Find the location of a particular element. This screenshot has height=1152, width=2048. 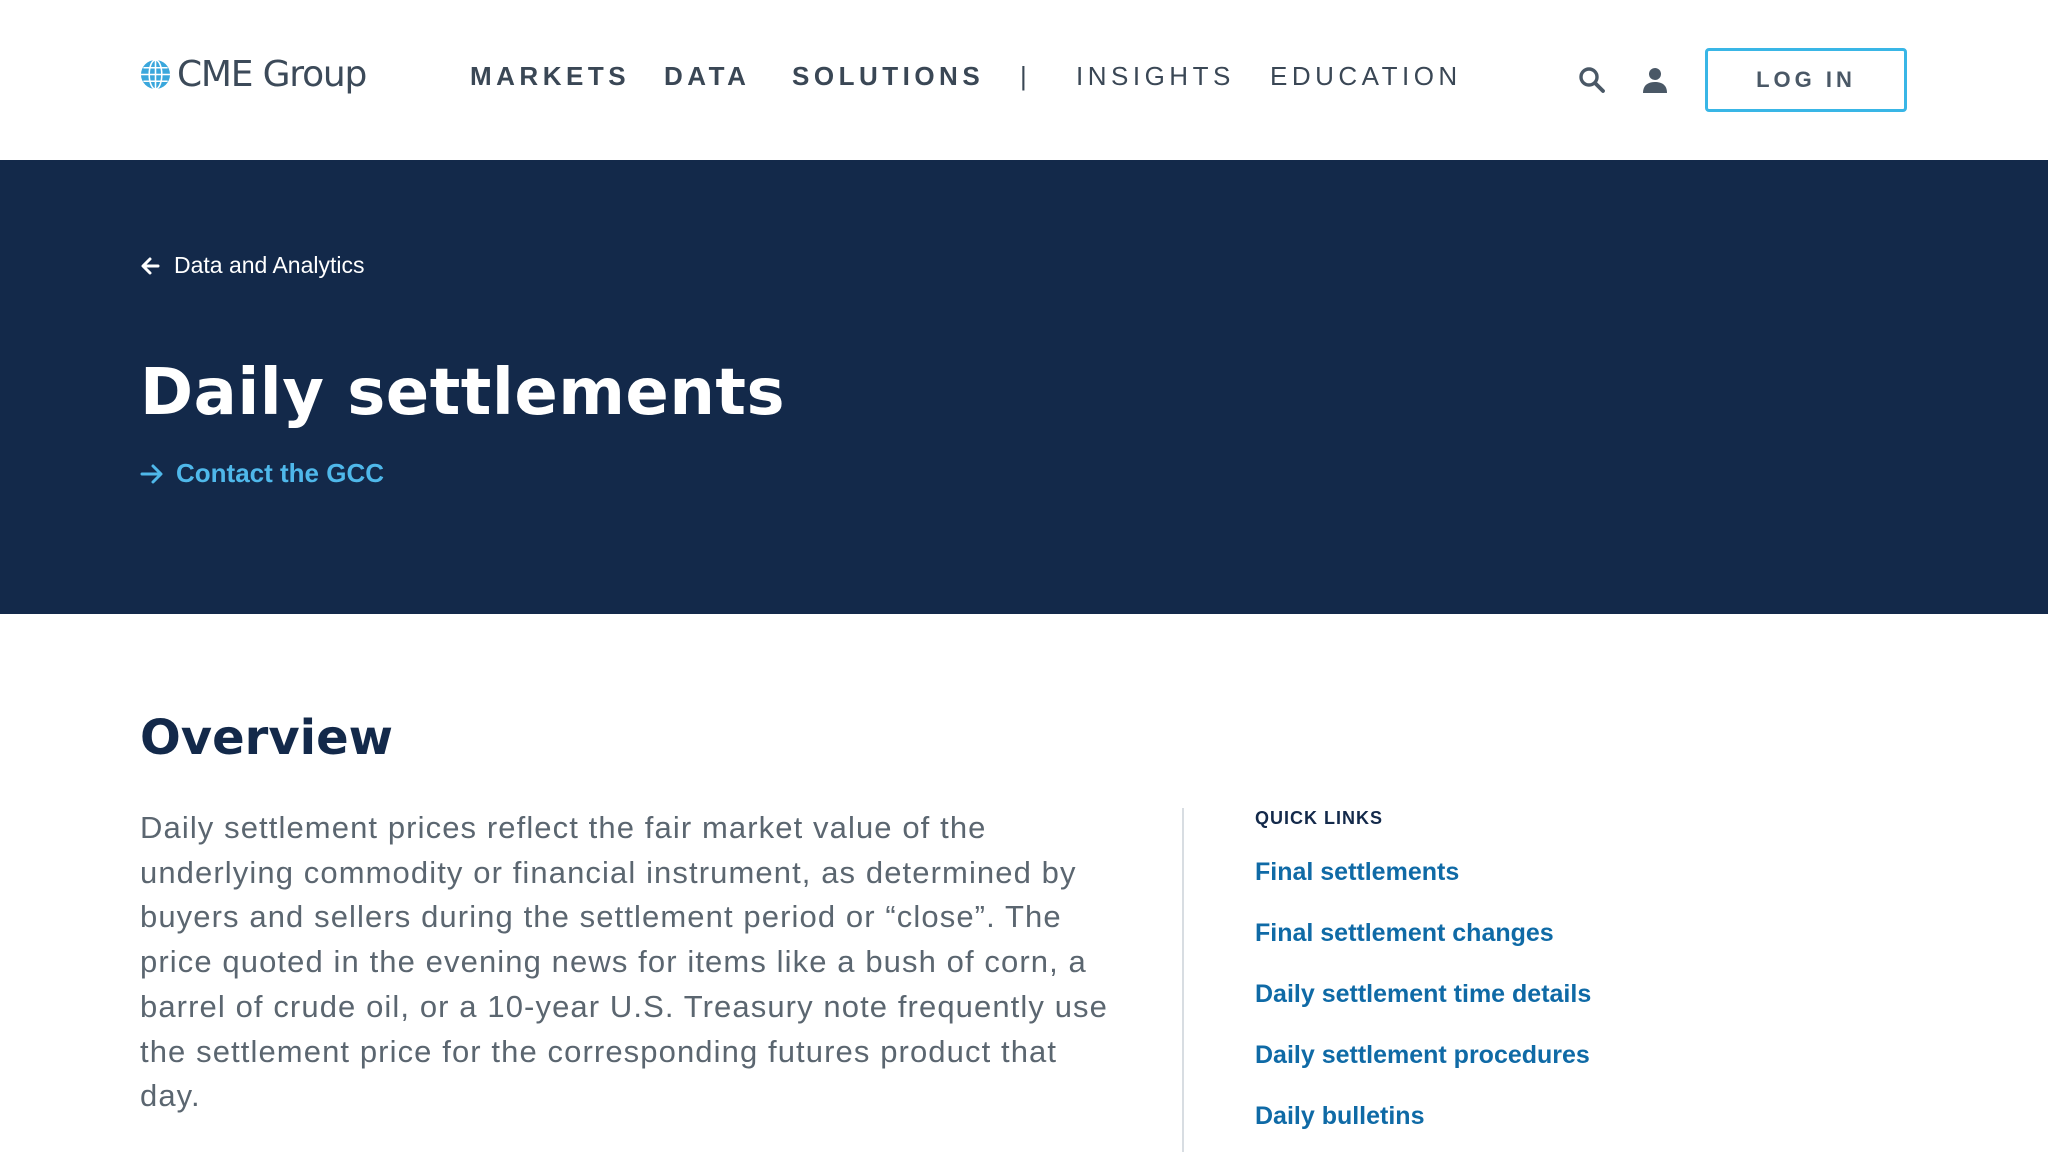

page-title: Daily settlements is located at coordinates (463, 393).